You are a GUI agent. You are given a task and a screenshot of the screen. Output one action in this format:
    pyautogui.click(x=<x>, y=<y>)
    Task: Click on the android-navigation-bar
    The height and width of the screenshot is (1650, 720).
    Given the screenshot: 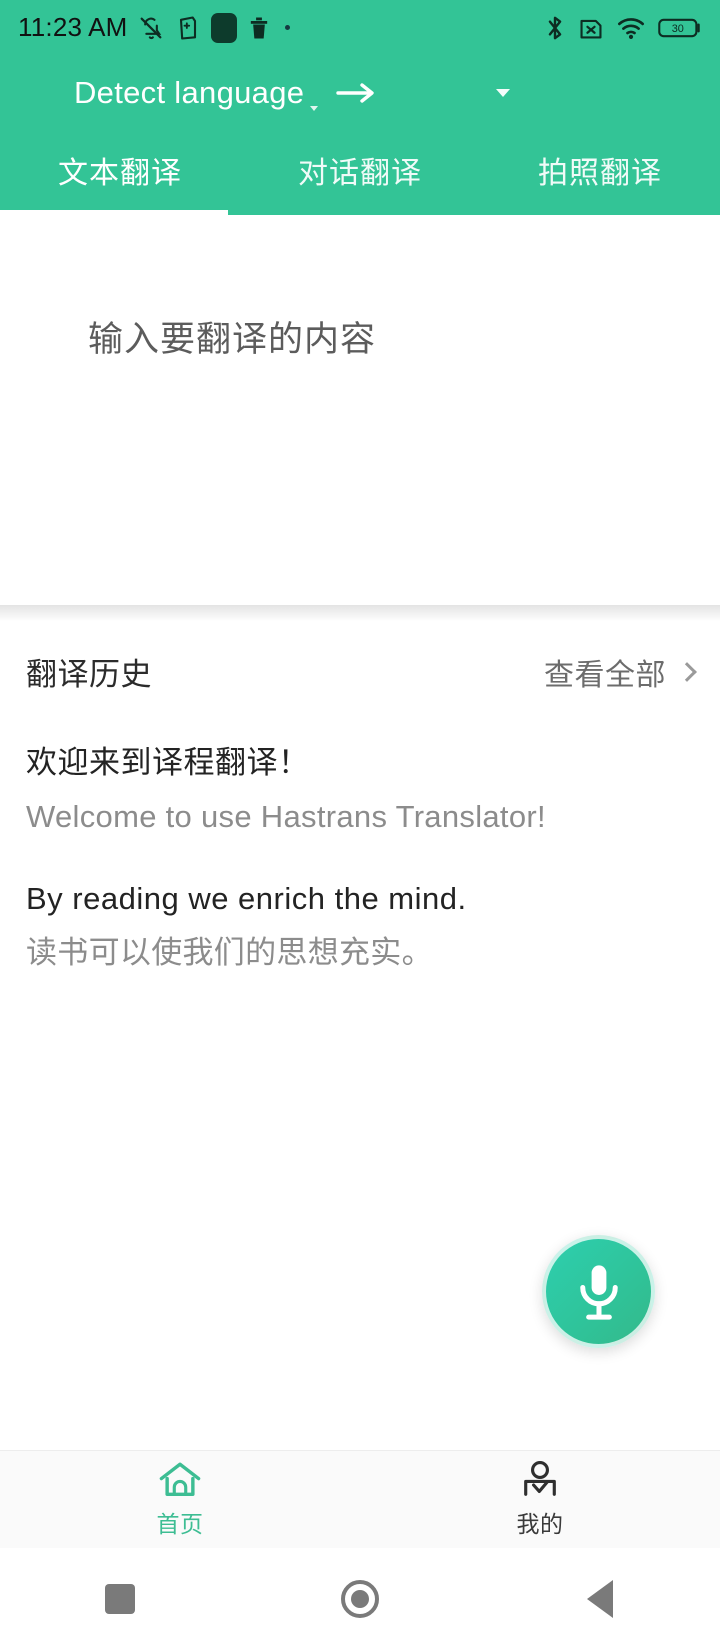 What is the action you would take?
    pyautogui.click(x=360, y=1599)
    